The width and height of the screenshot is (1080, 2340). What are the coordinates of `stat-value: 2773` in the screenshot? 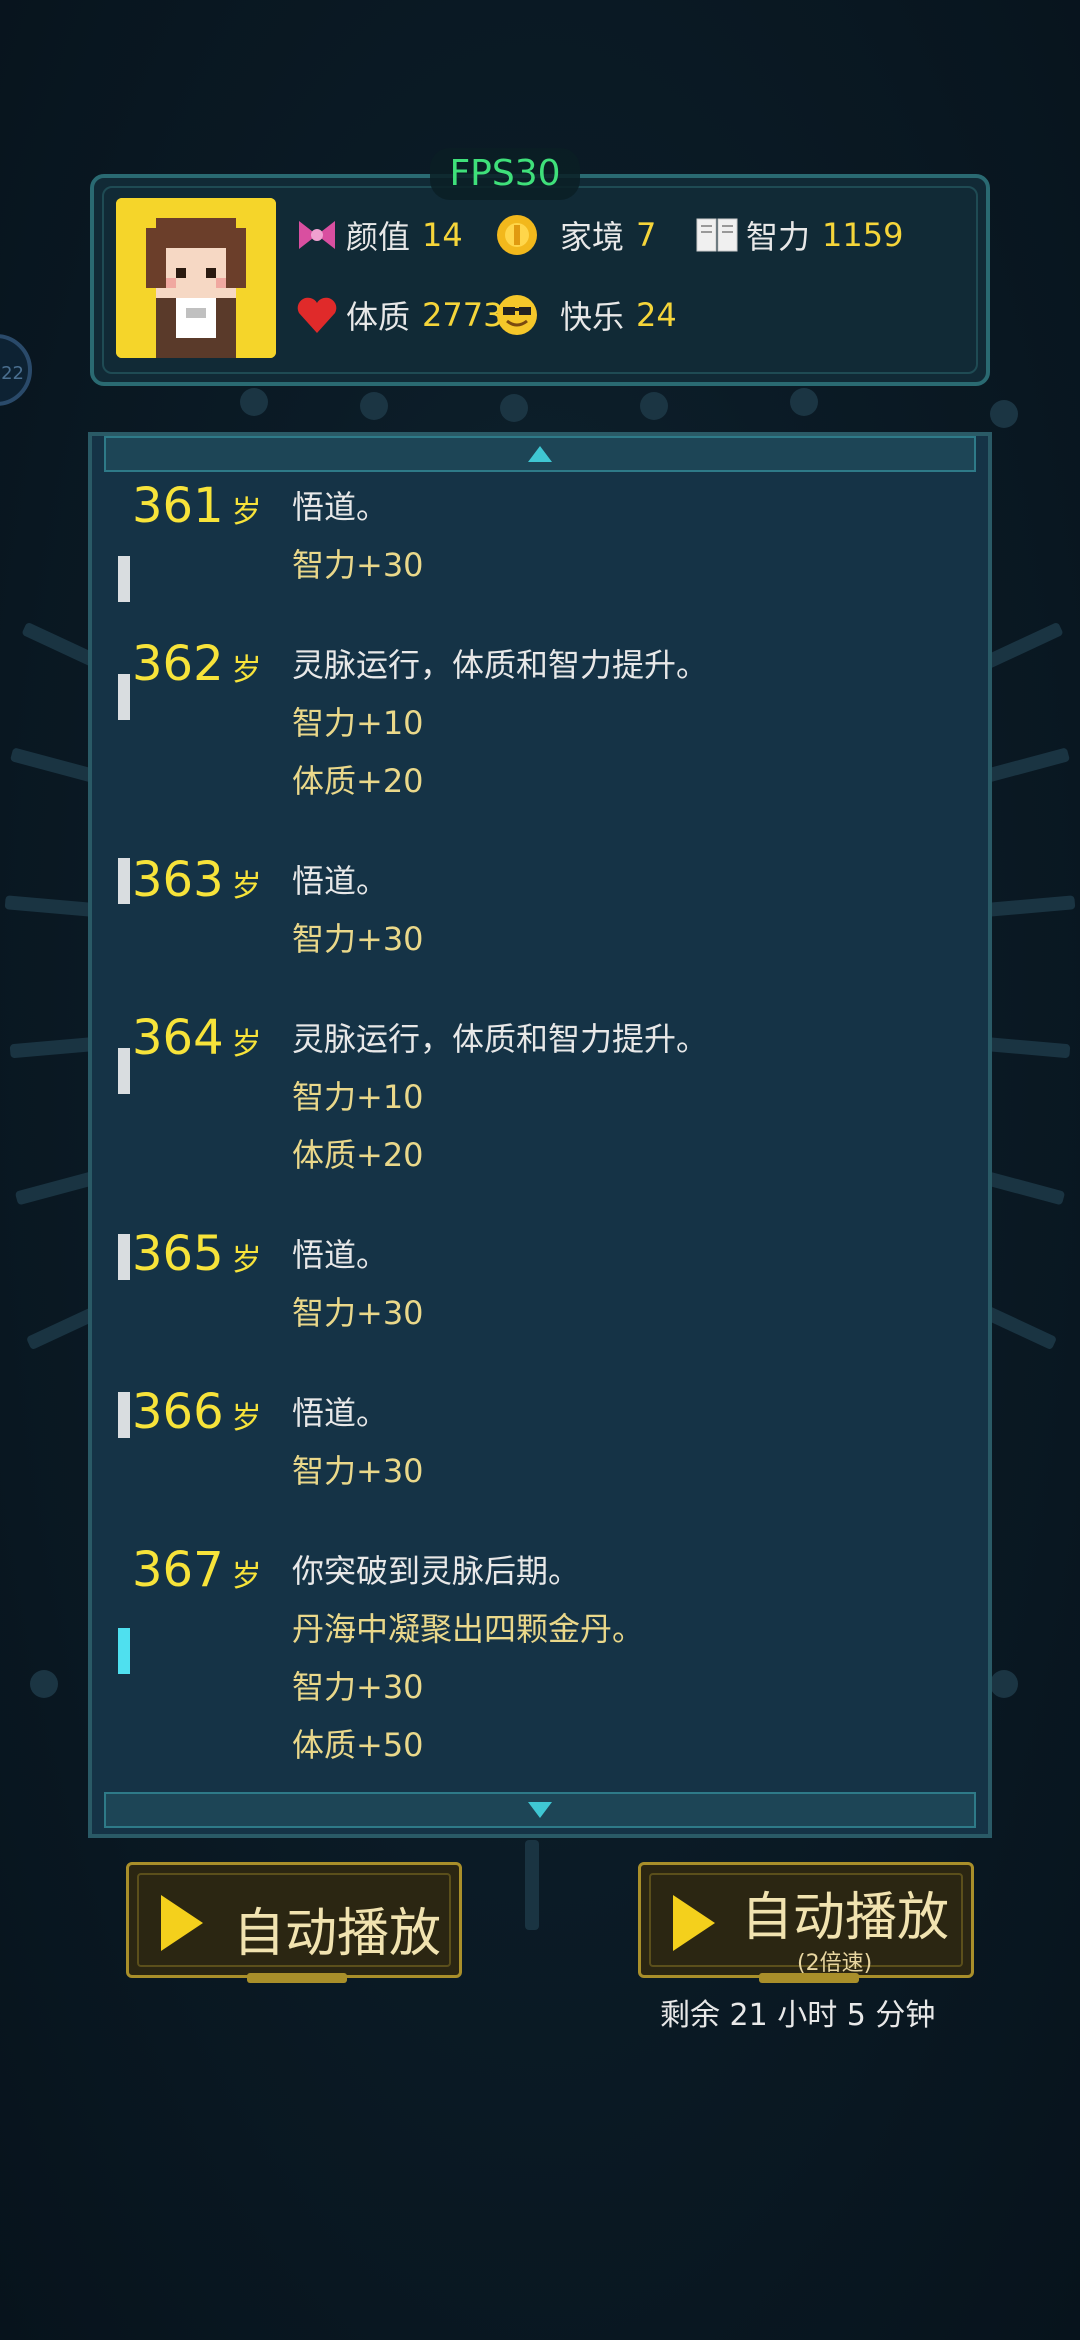 It's located at (463, 315).